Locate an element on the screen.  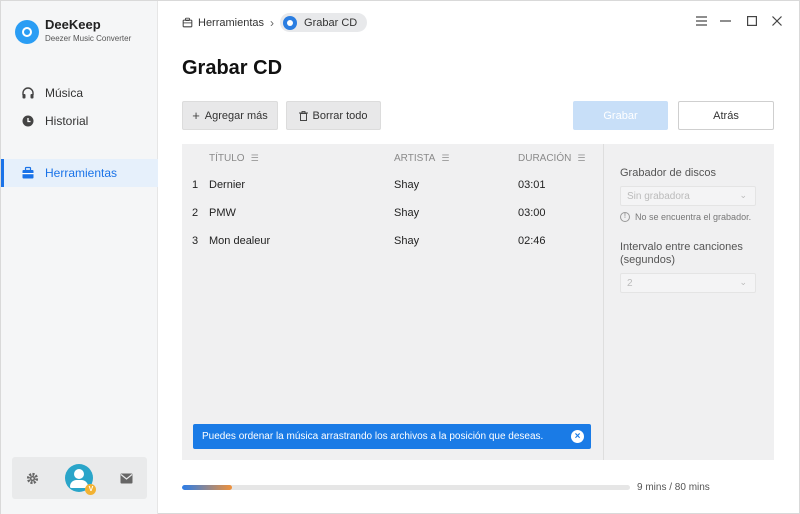
table-row: 3 Mon dealeur Shay 02:46 is located at coordinates (392, 241).